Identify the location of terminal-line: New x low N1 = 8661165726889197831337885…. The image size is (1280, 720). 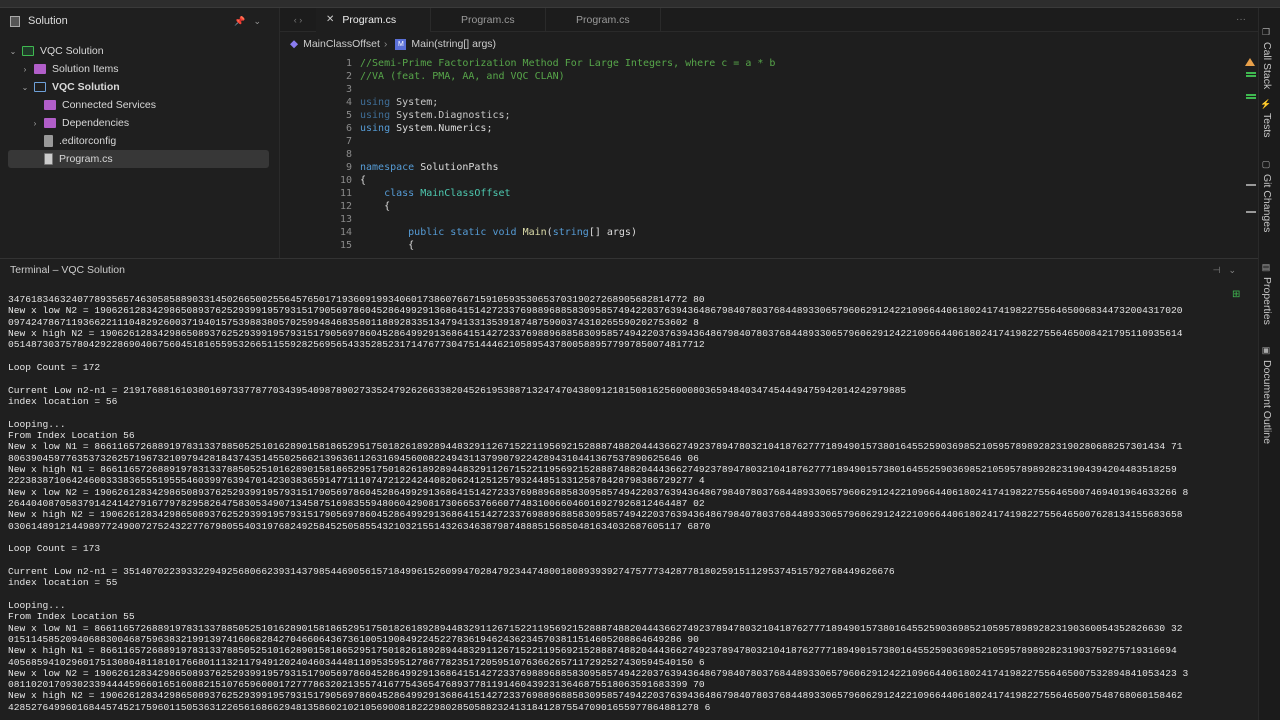
(595, 628).